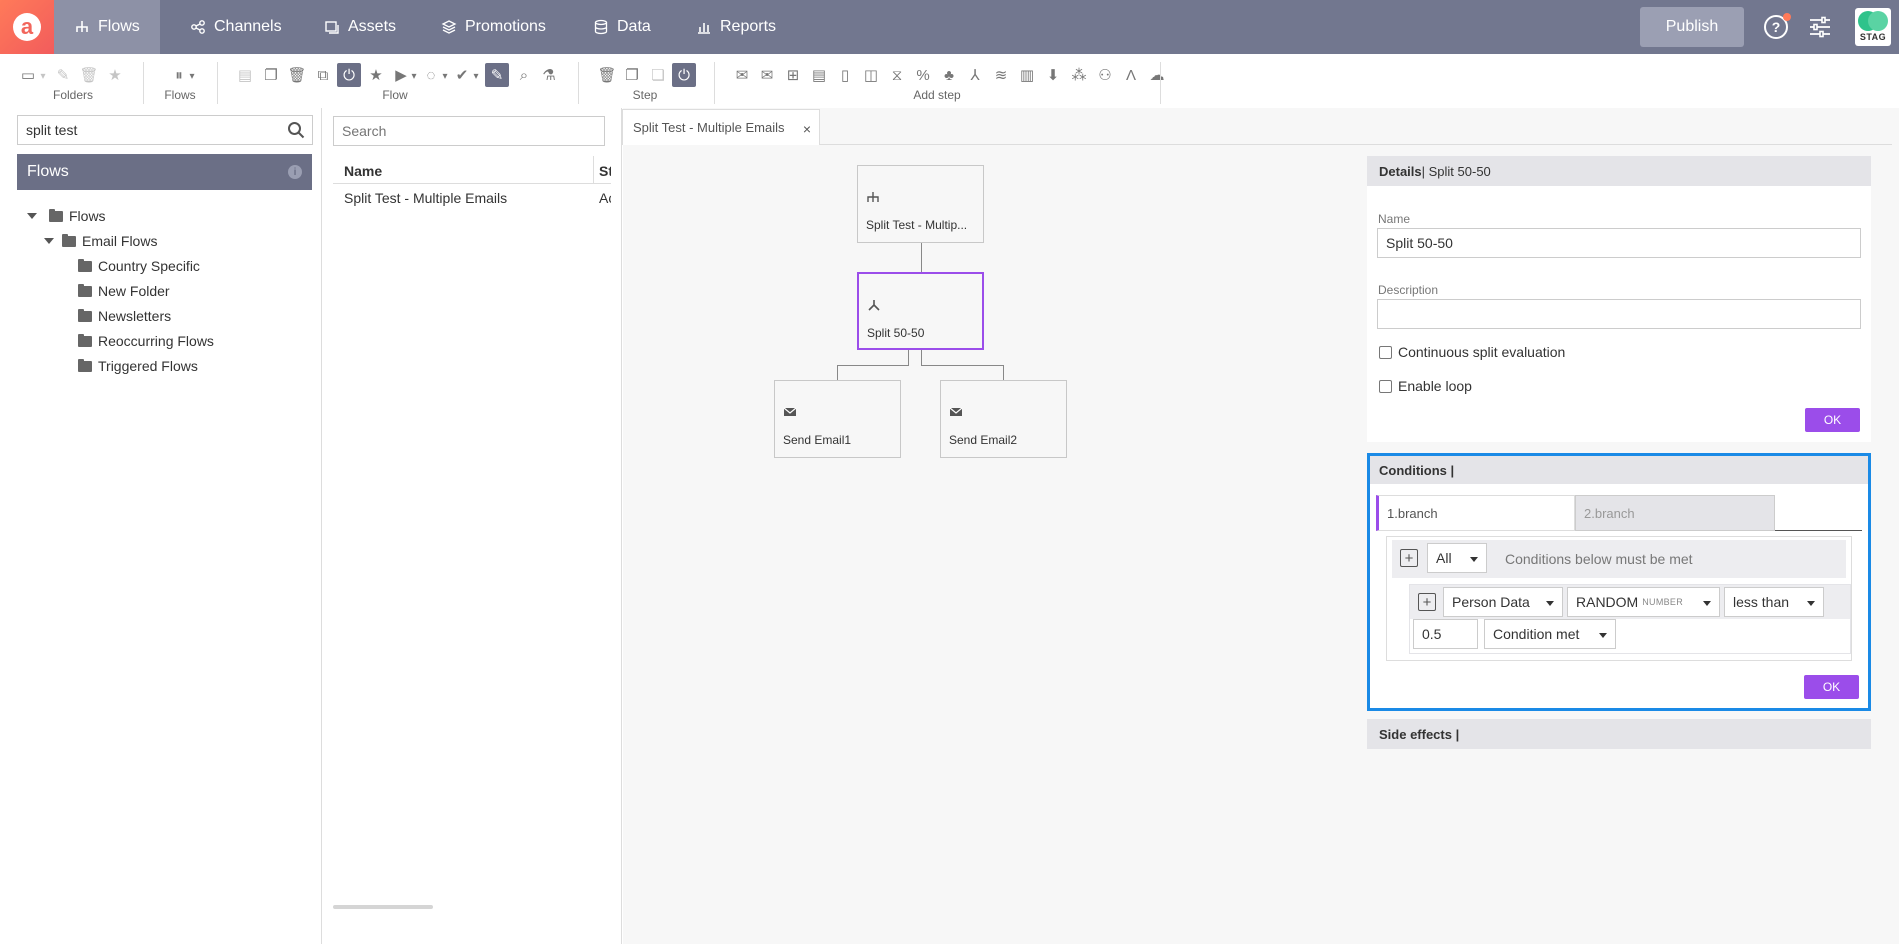 This screenshot has width=1899, height=944. Describe the element at coordinates (139, 266) in the screenshot. I see `tree-item-country-specific: Country Specific` at that location.